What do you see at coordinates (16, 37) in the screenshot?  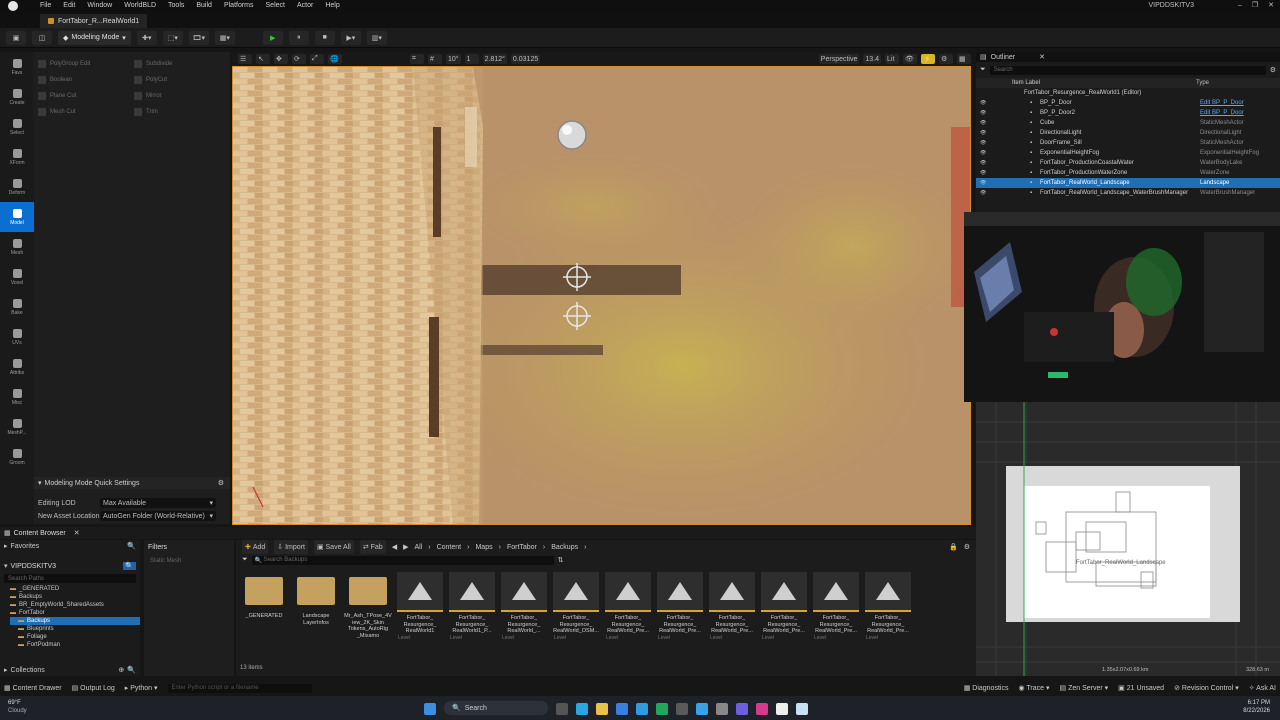 I see `save-icon: ▣` at bounding box center [16, 37].